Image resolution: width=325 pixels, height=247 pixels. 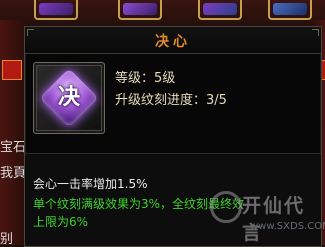 I want to click on rune-effect-text: 会心一击率增加1.5%, so click(x=90, y=184).